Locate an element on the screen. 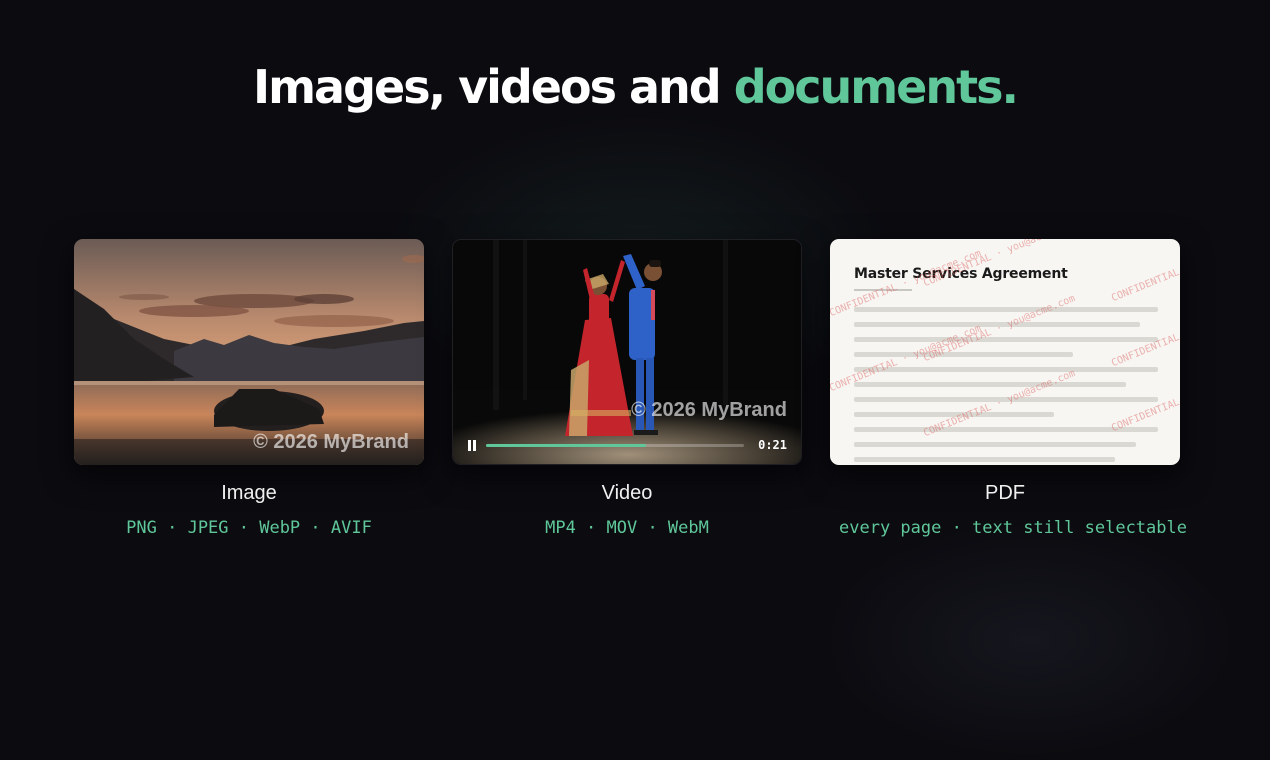 The image size is (1270, 760). image-card-label: Image is located at coordinates (249, 493).